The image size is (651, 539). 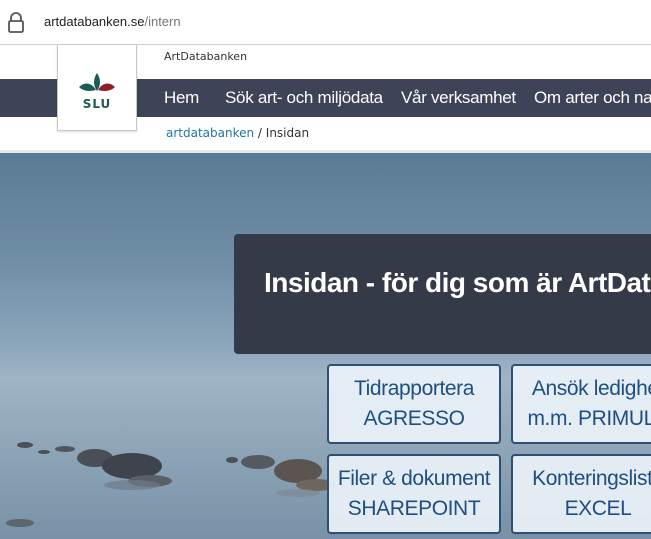 I want to click on breadcrumb: artdatabanken / Insidan, so click(x=237, y=133).